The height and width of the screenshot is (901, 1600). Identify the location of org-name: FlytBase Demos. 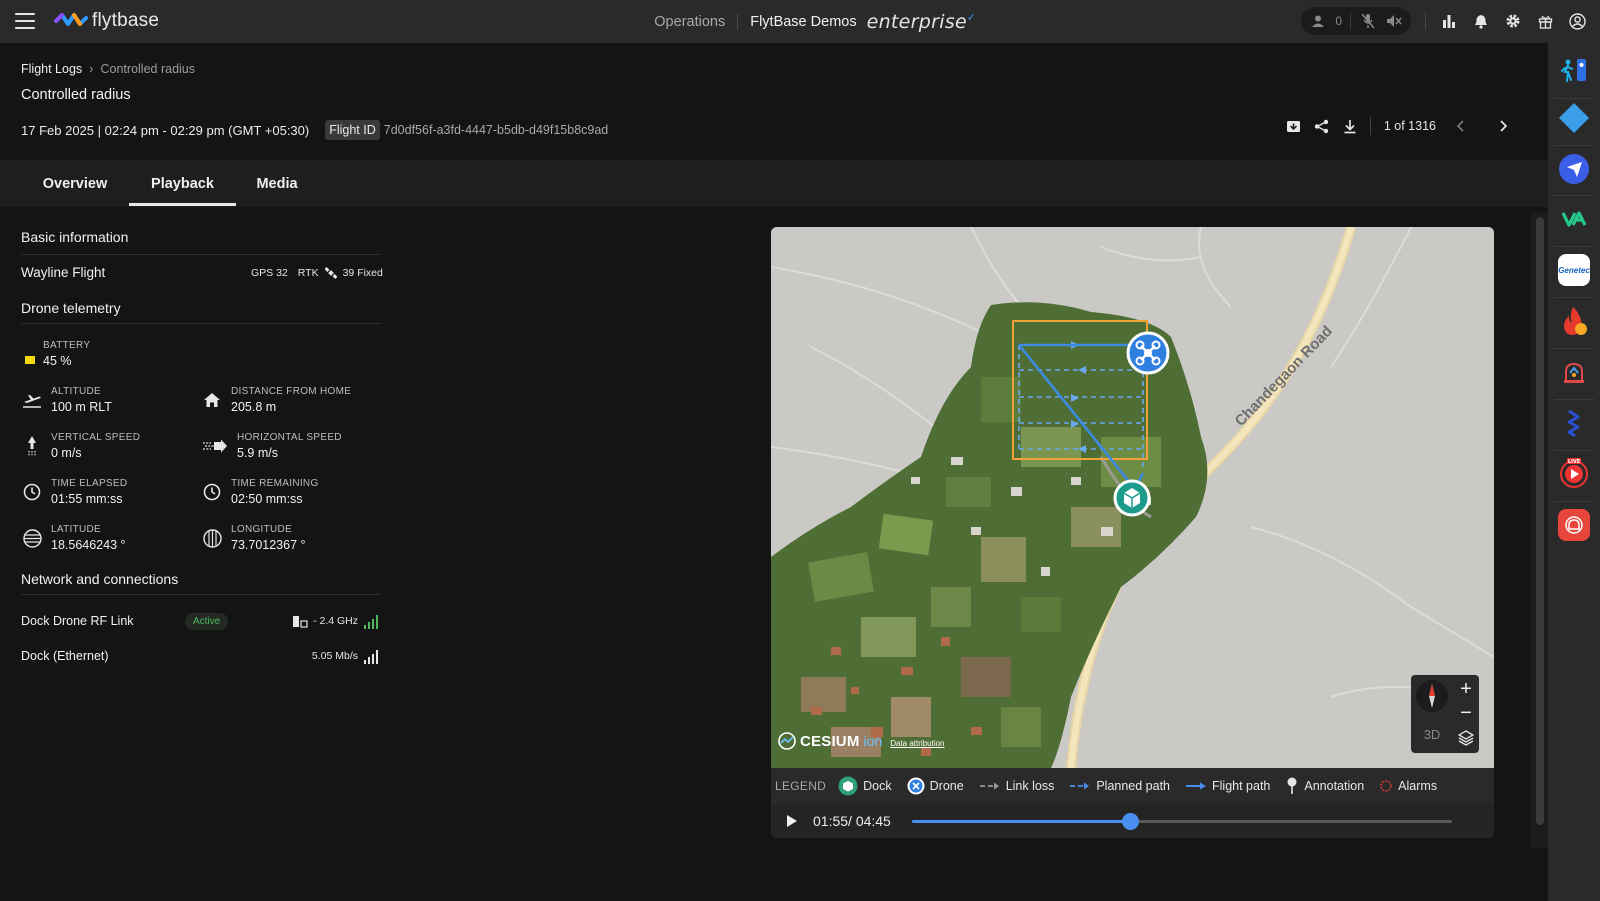
(797, 22).